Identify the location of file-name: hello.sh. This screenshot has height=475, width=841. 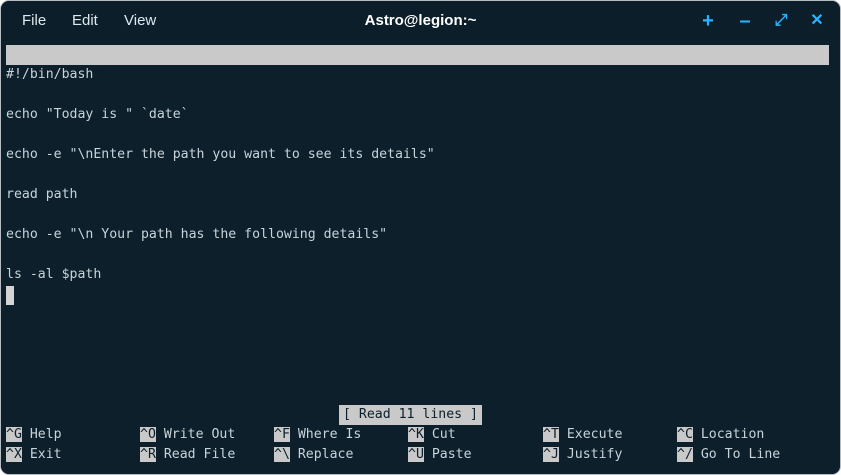
(433, 94).